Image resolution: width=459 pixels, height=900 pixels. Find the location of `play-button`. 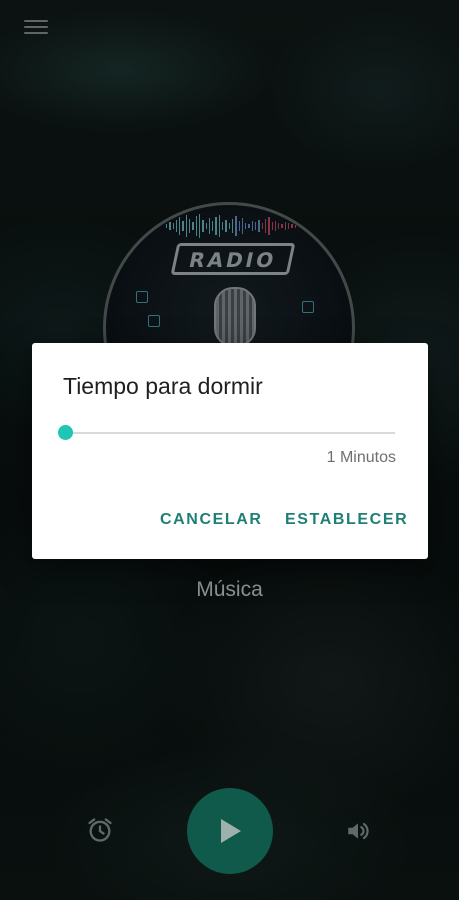

play-button is located at coordinates (230, 831).